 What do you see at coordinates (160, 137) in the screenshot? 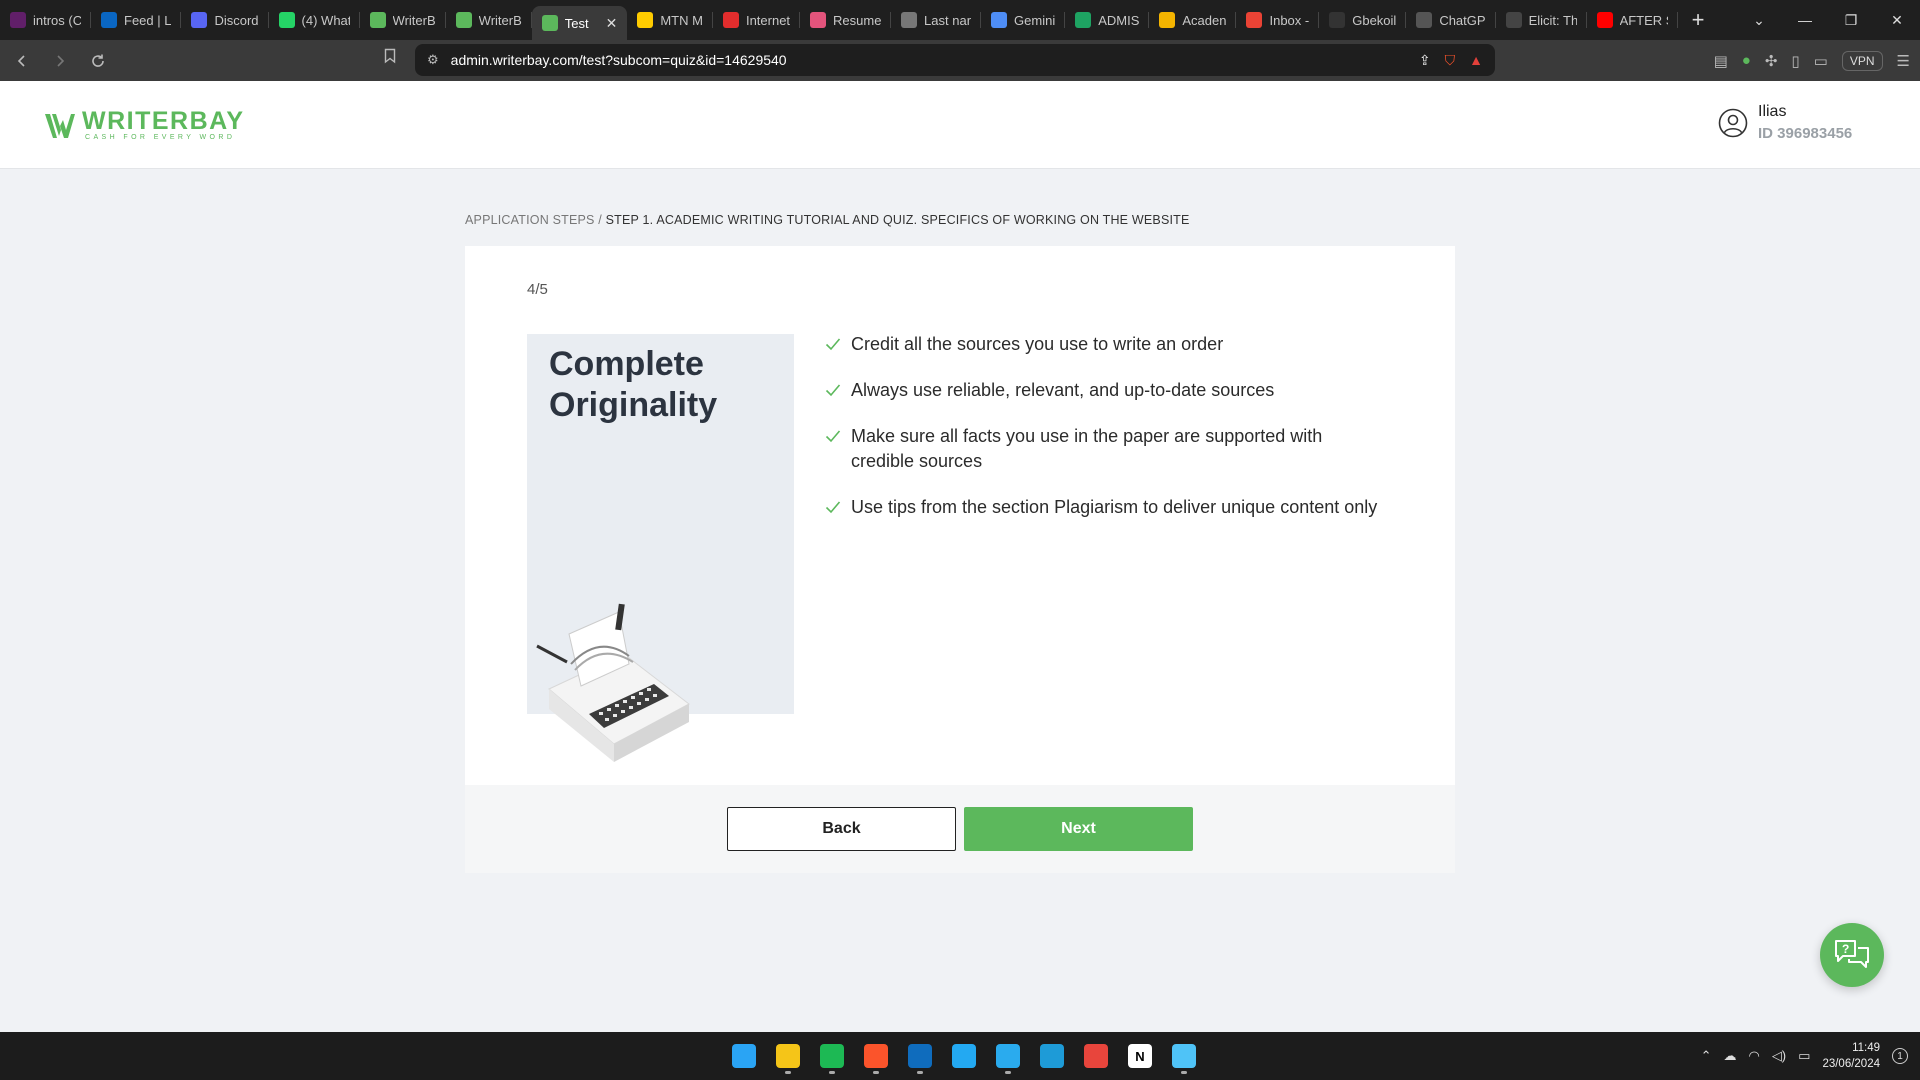
I see `logo-tagline: CASH FOR EVERY WORD` at bounding box center [160, 137].